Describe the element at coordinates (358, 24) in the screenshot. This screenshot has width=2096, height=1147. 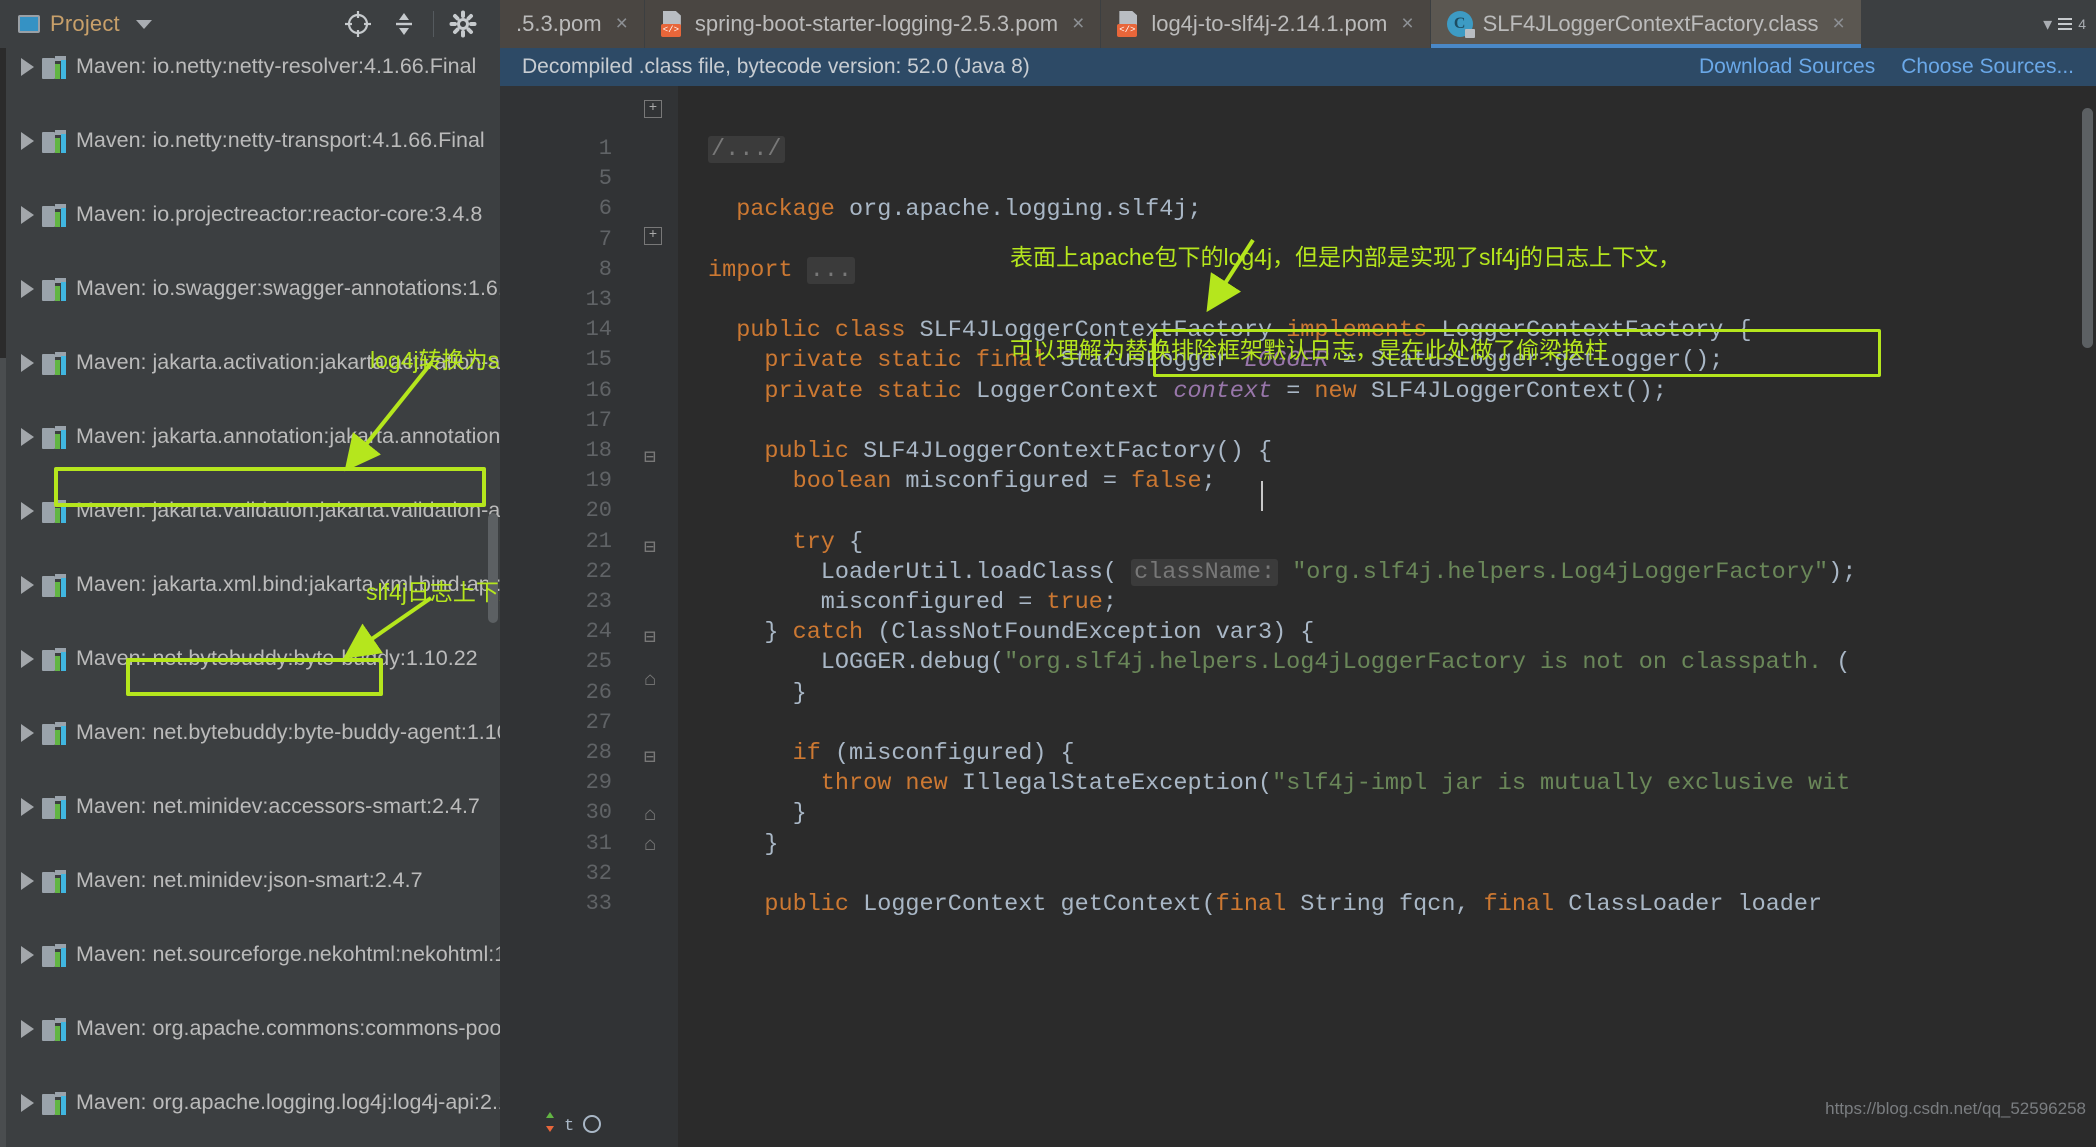
I see `locate-icon` at that location.